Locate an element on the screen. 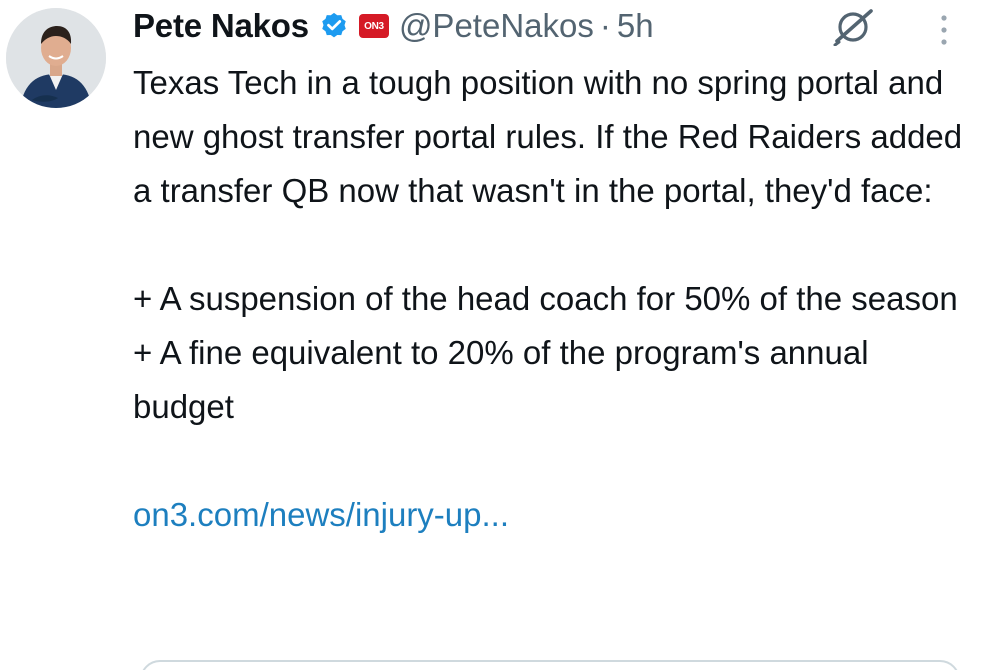 This screenshot has width=1000, height=670. on3-affiliate-icon: ON3 is located at coordinates (373, 26).